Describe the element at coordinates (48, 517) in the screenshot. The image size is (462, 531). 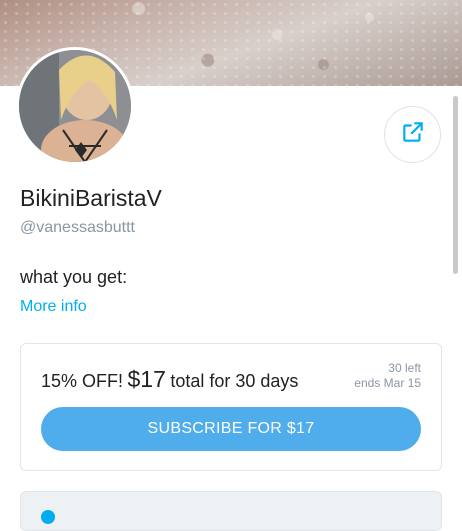
I see `info-icon` at that location.